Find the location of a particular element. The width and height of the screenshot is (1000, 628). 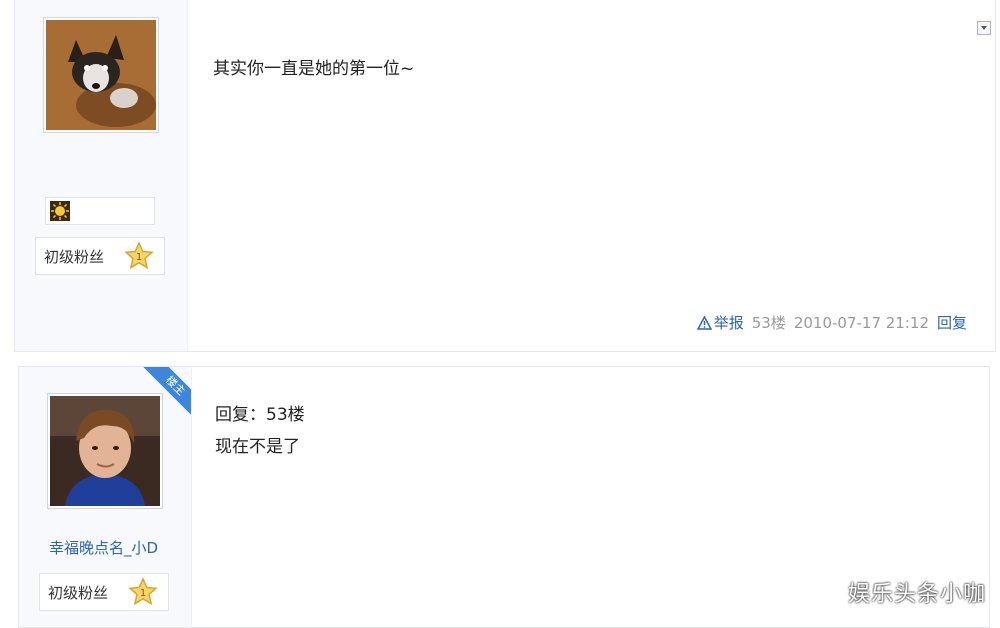

post-content: 回复：53楼 现在不是了 is located at coordinates (260, 431).